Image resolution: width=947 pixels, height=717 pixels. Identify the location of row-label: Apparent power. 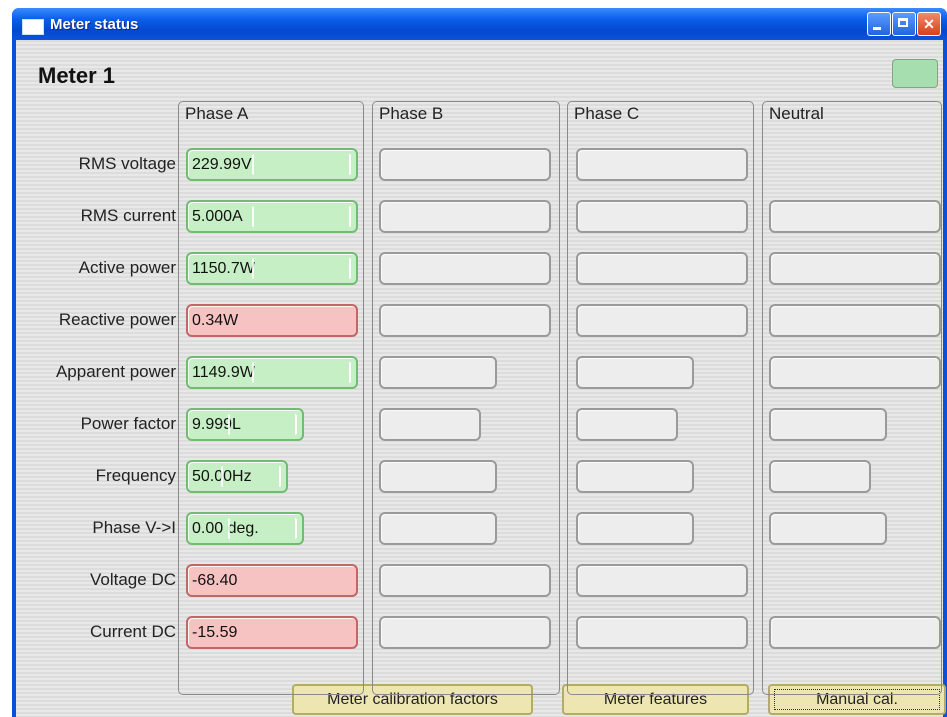
(115, 371).